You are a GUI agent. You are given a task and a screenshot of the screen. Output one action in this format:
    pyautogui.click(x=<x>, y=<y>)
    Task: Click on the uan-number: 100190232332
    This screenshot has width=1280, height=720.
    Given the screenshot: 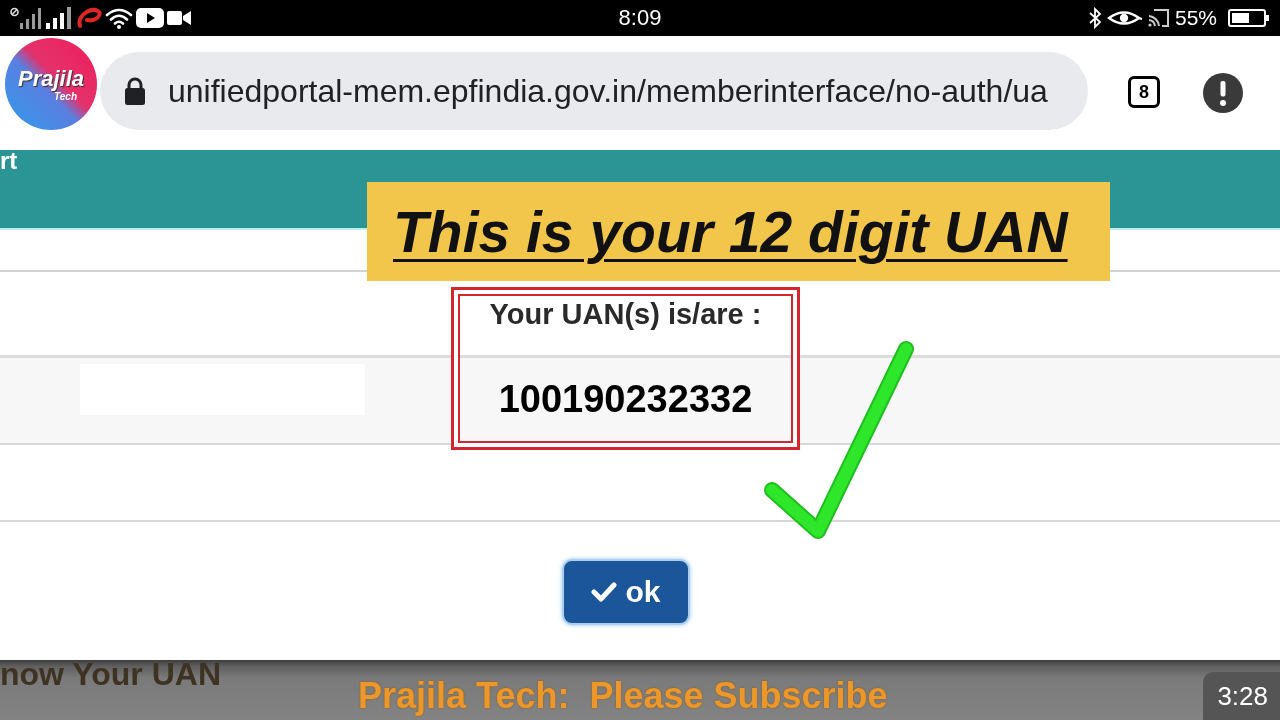 What is the action you would take?
    pyautogui.click(x=625, y=399)
    